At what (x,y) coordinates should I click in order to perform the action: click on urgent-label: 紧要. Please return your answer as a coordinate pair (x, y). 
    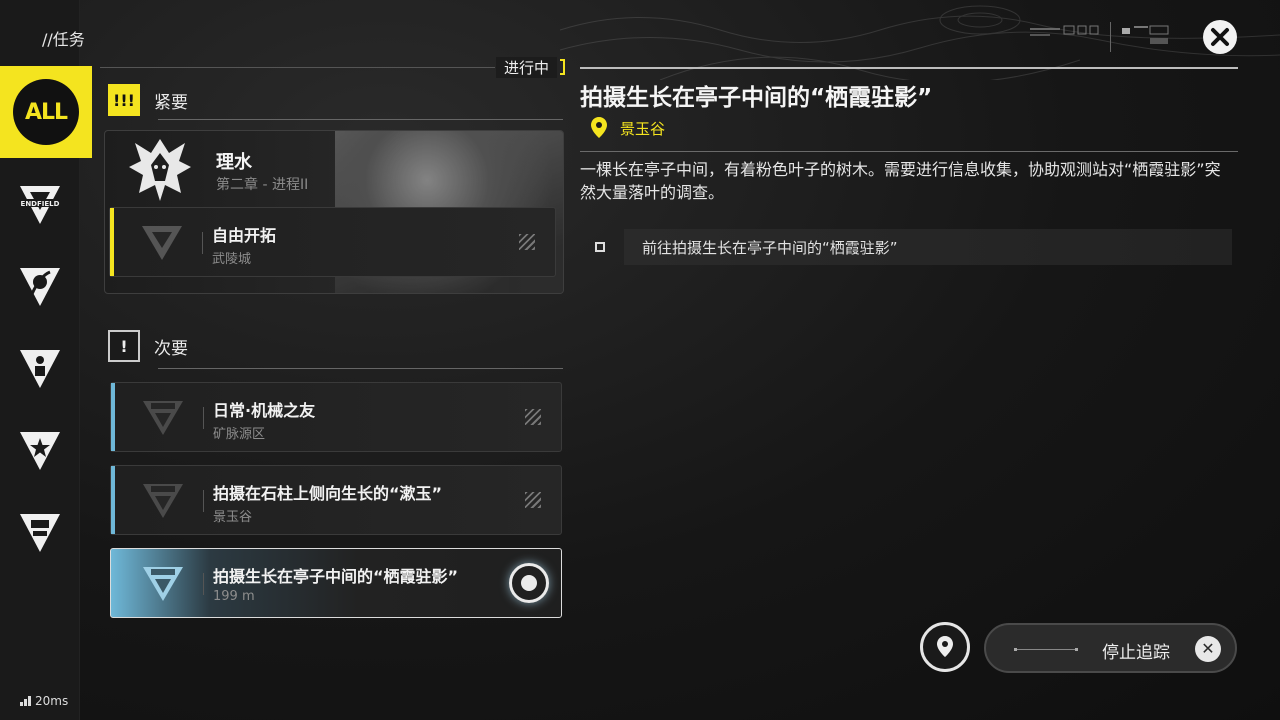
    Looking at the image, I should click on (171, 102).